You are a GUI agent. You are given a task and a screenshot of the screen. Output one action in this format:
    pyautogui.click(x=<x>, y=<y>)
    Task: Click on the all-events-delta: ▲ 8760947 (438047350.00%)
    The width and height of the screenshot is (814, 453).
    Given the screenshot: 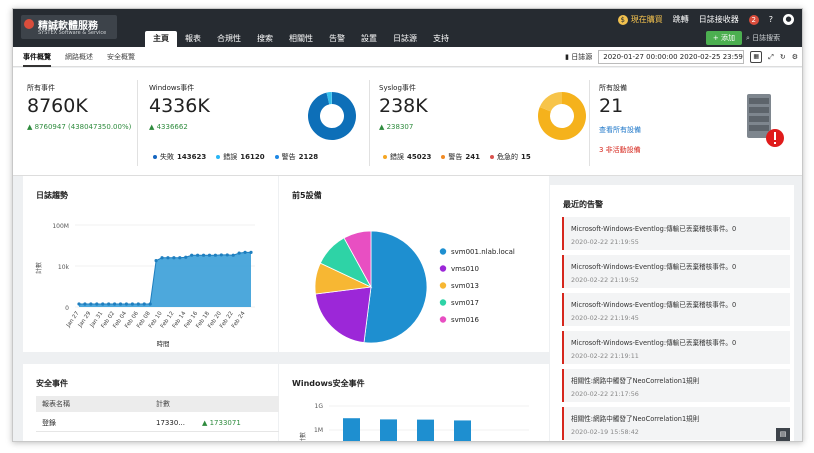 What is the action you would take?
    pyautogui.click(x=79, y=127)
    